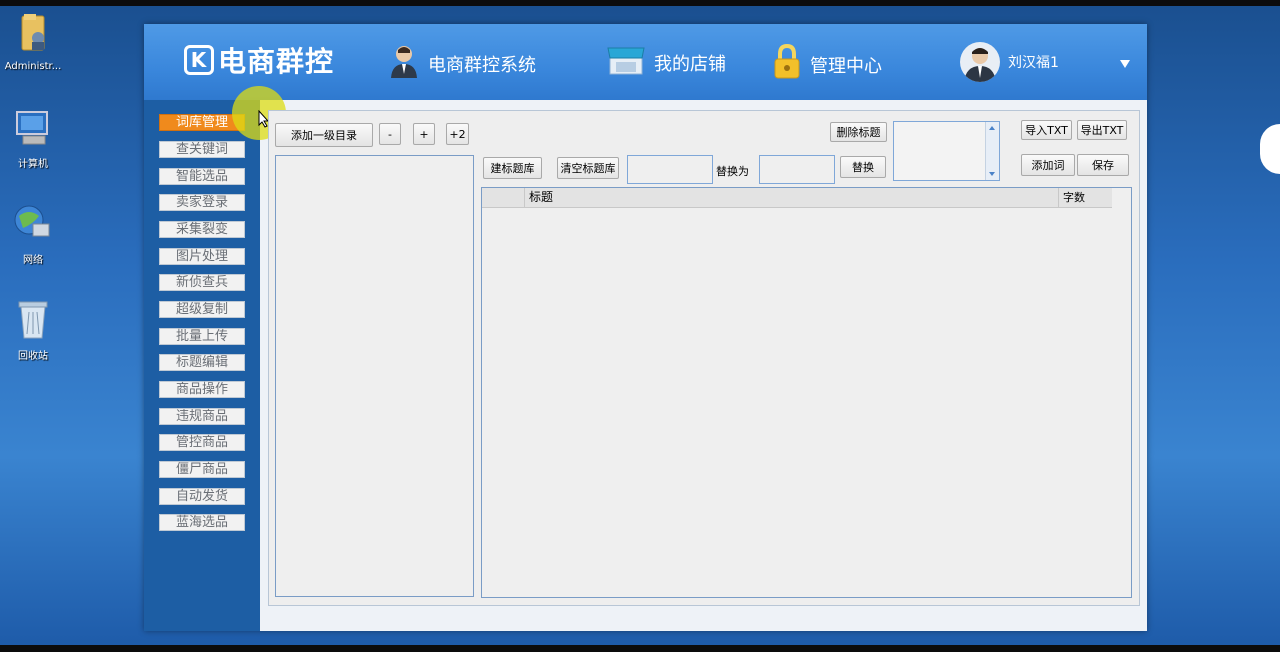 This screenshot has height=652, width=1280. Describe the element at coordinates (541, 197) in the screenshot. I see `column-title: 标题` at that location.